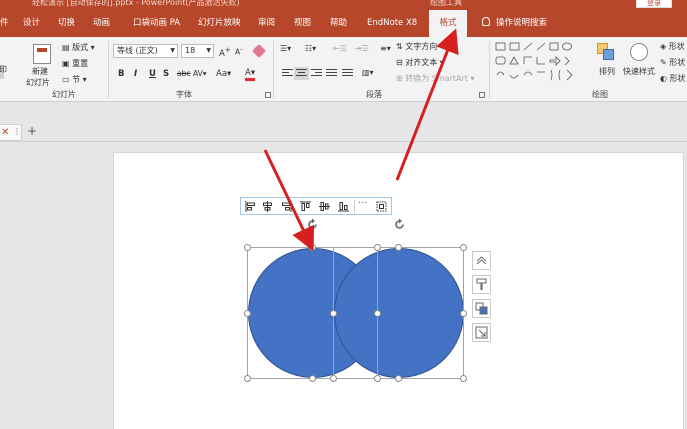  What do you see at coordinates (11, 132) in the screenshot?
I see `thumbnail-tab: ✕ ⋮` at bounding box center [11, 132].